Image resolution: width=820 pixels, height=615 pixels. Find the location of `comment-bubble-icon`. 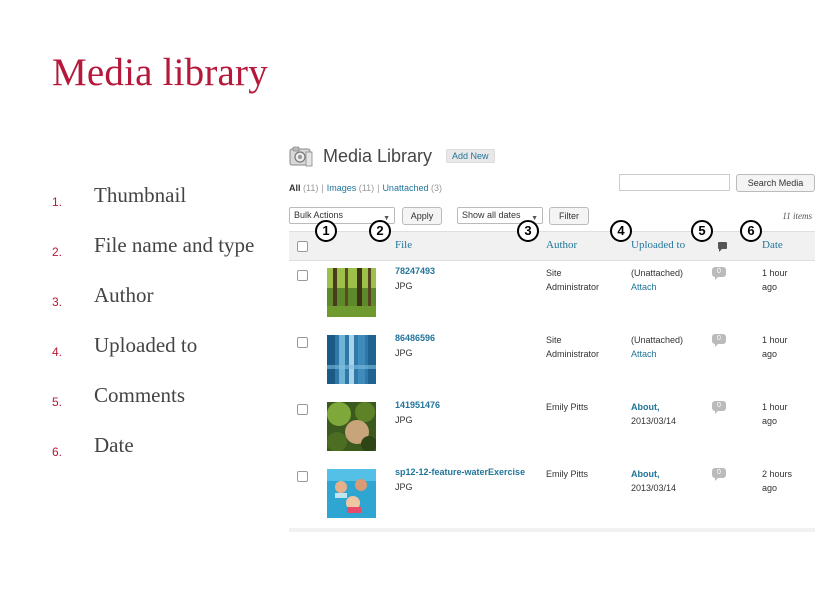

comment-bubble-icon is located at coordinates (722, 247).